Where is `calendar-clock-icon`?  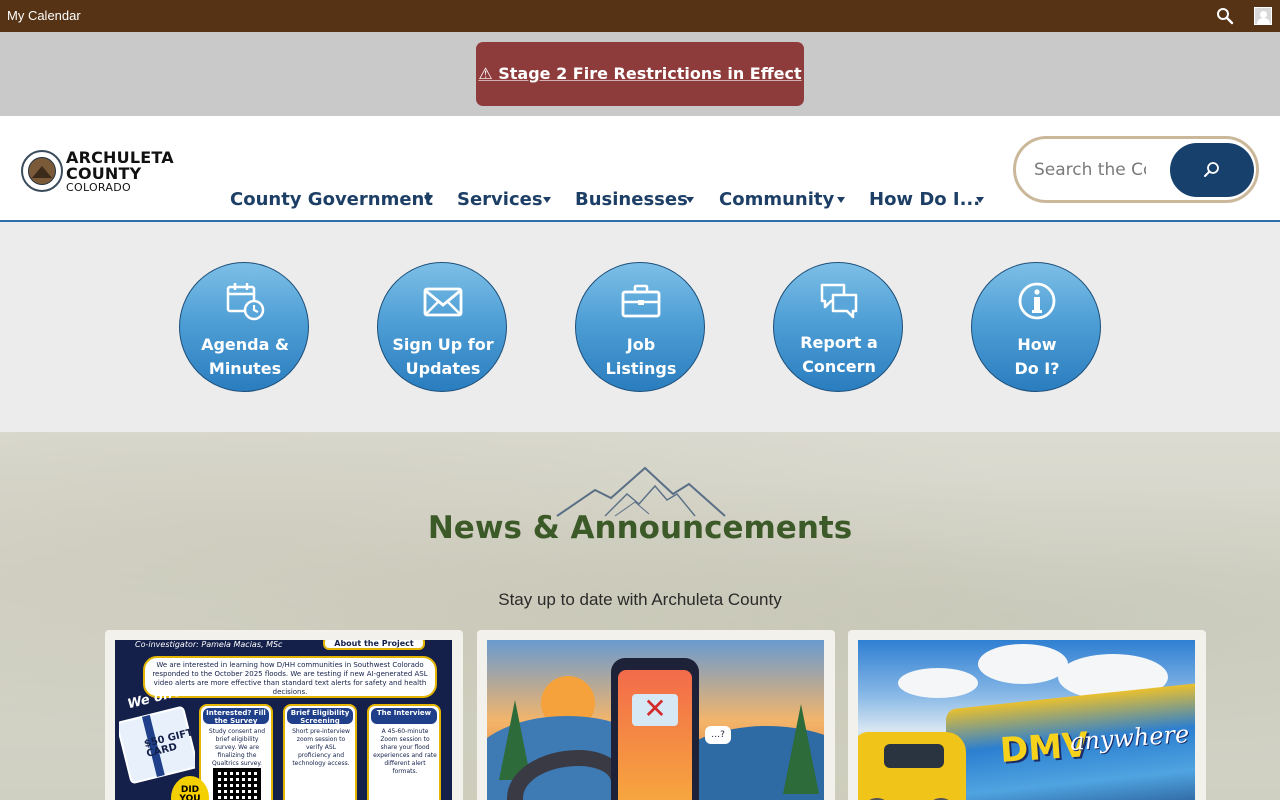 calendar-clock-icon is located at coordinates (245, 302).